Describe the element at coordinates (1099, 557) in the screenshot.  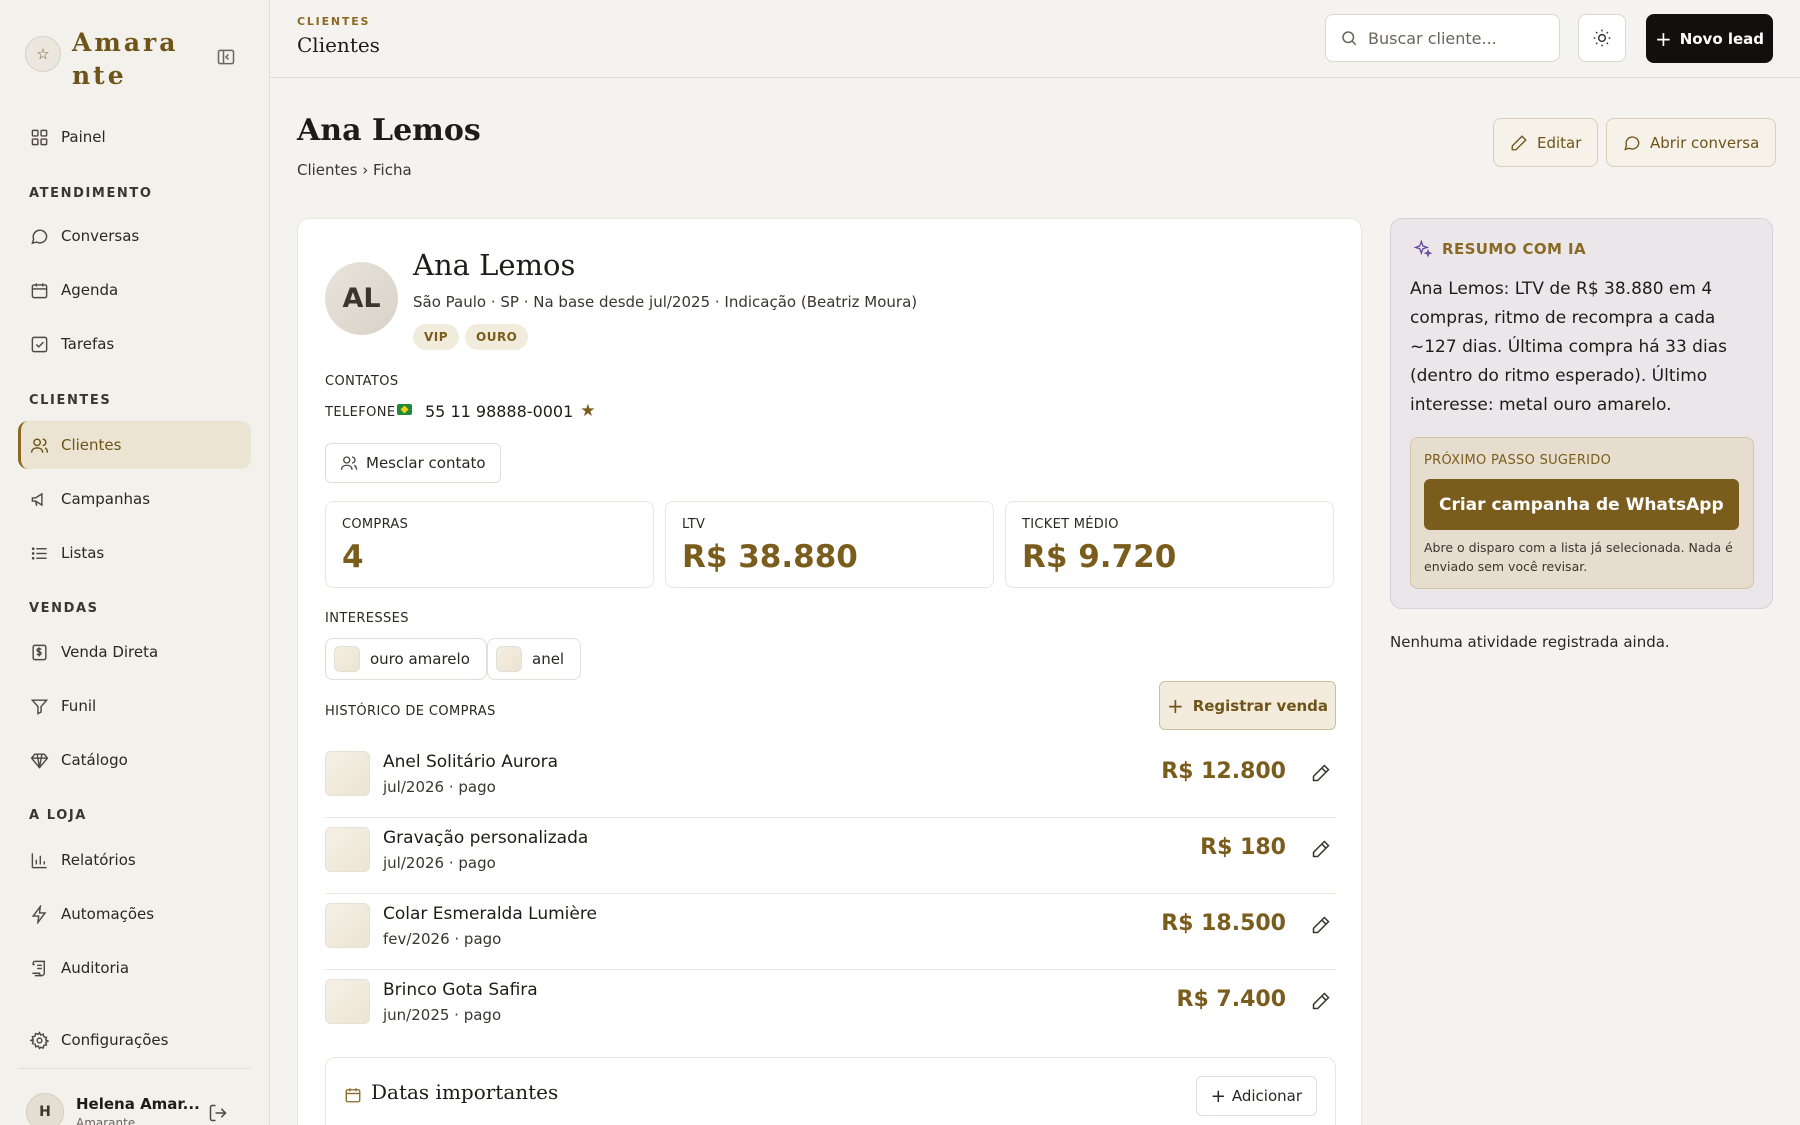
I see `stat-value: R$ 9.720` at that location.